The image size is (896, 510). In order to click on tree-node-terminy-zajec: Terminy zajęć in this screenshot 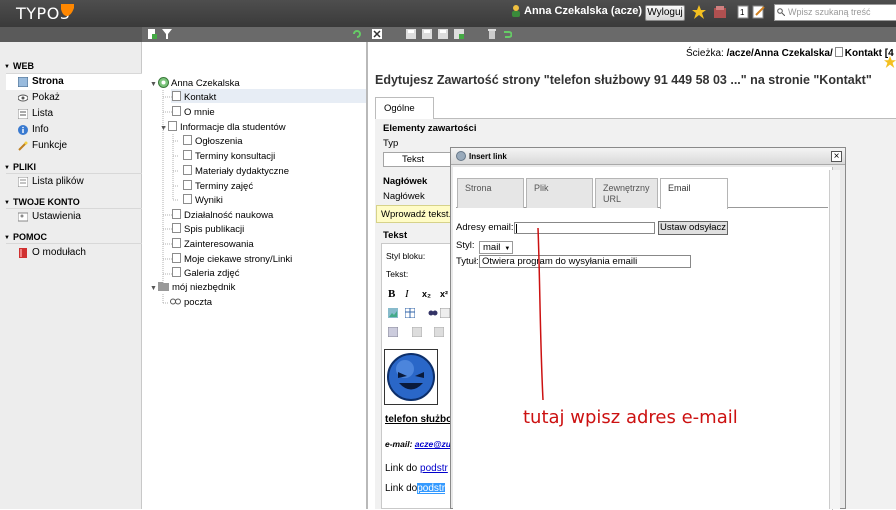, I will do `click(218, 186)`.